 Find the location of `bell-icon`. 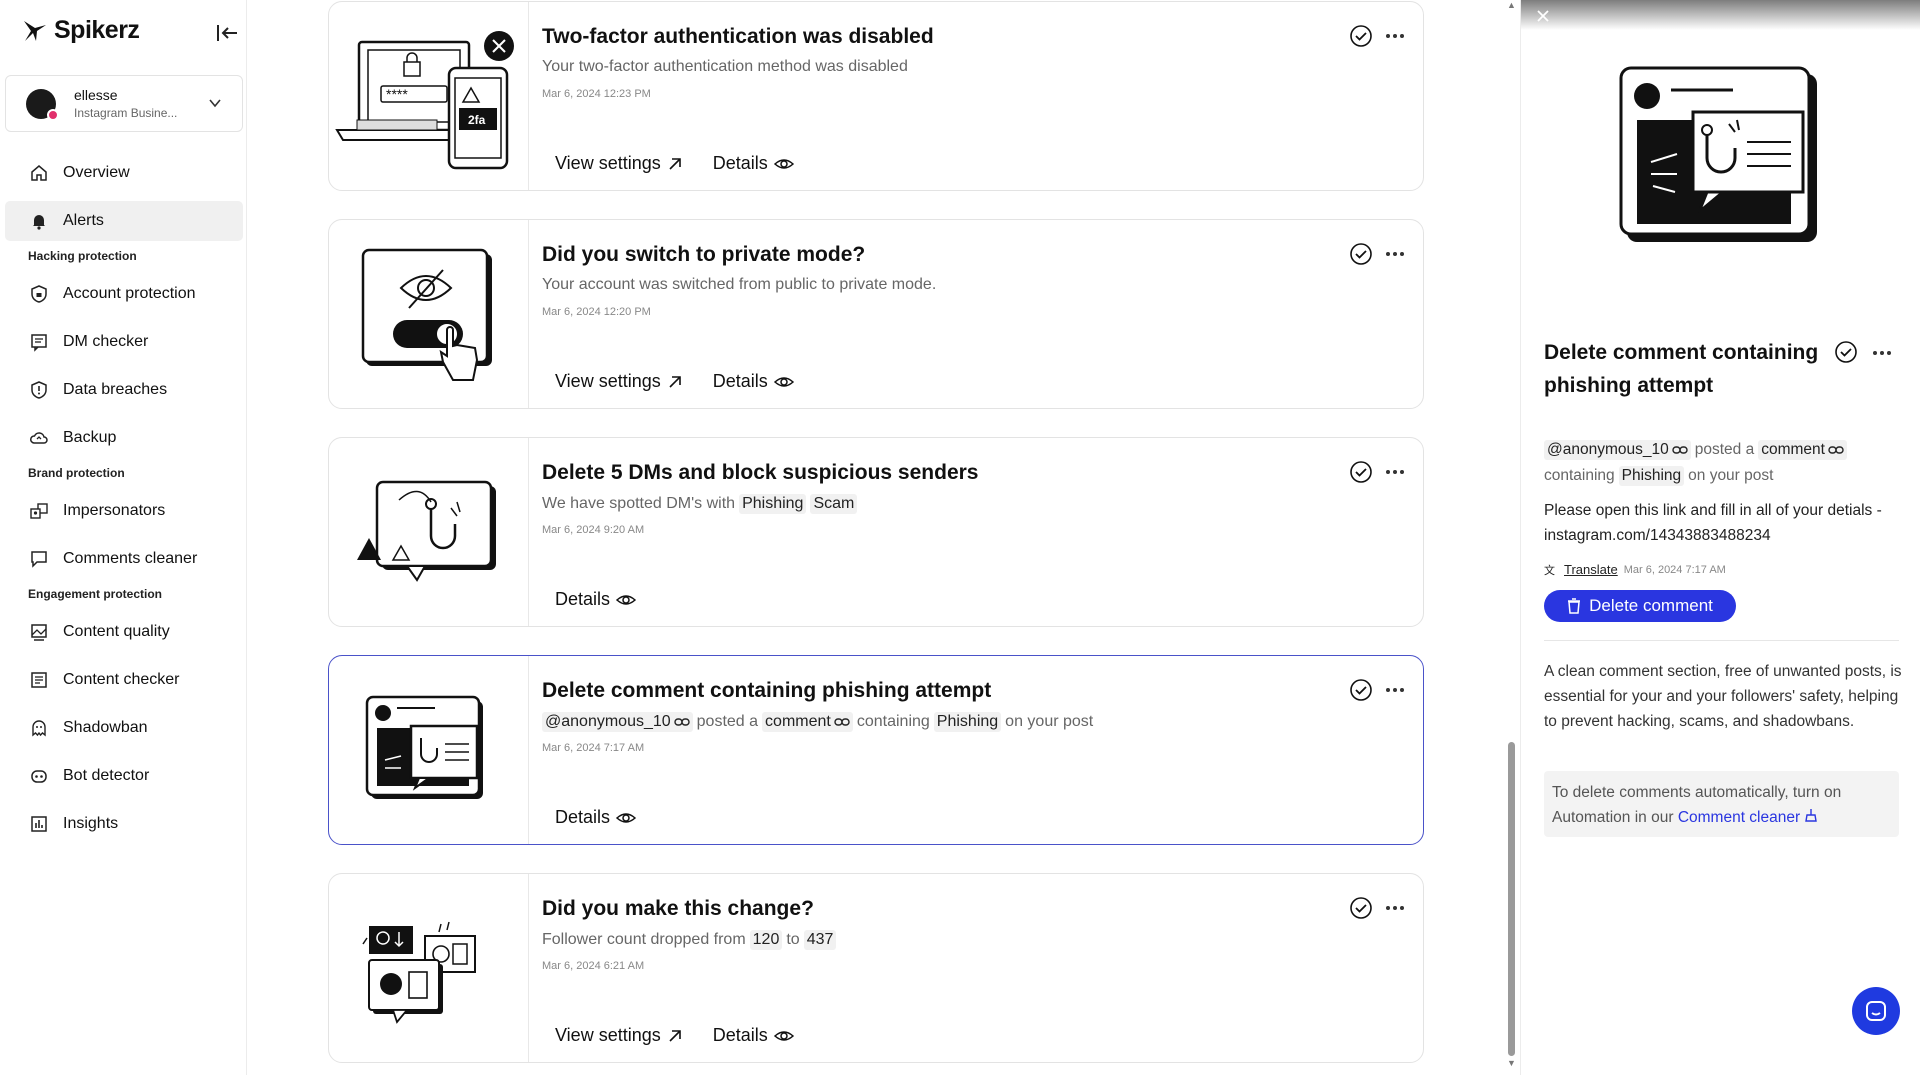

bell-icon is located at coordinates (39, 222).